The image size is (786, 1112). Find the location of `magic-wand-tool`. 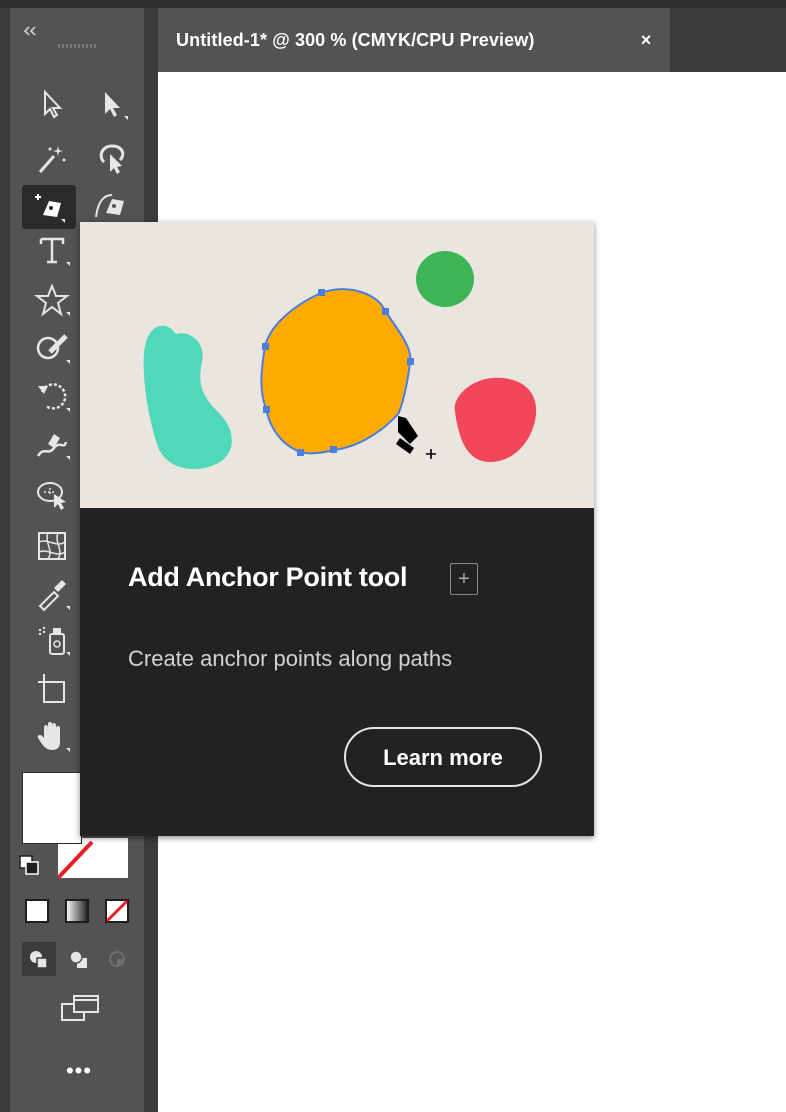

magic-wand-tool is located at coordinates (52, 158).